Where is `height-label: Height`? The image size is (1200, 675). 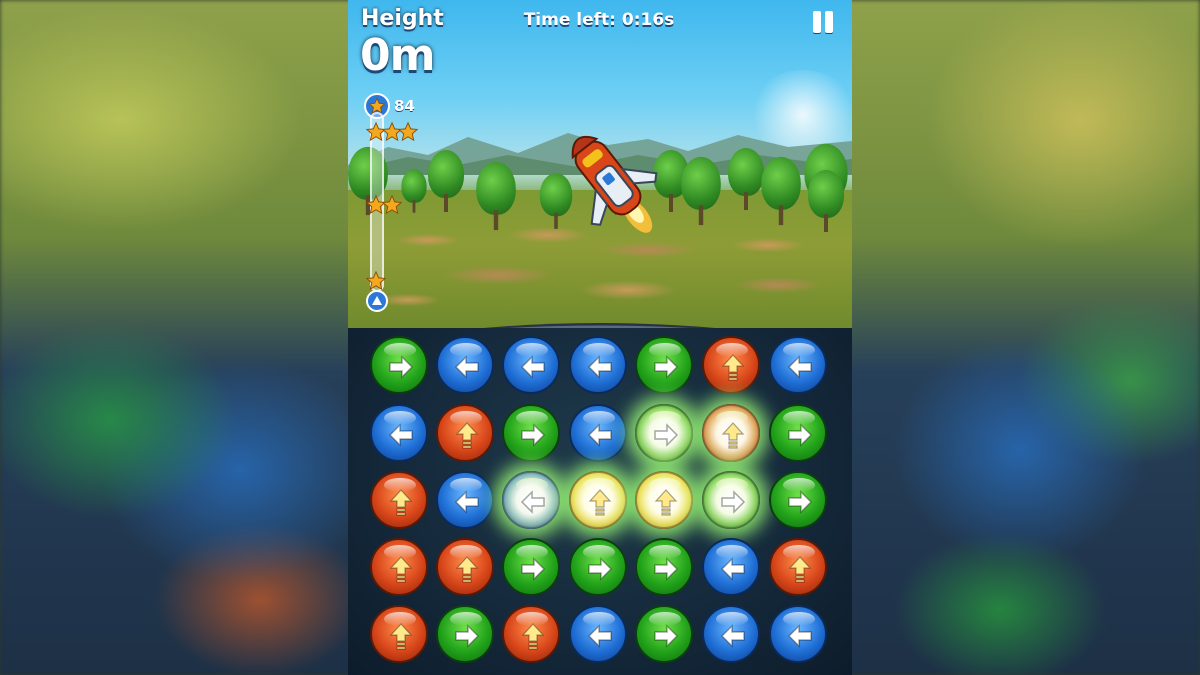
height-label: Height is located at coordinates (402, 18).